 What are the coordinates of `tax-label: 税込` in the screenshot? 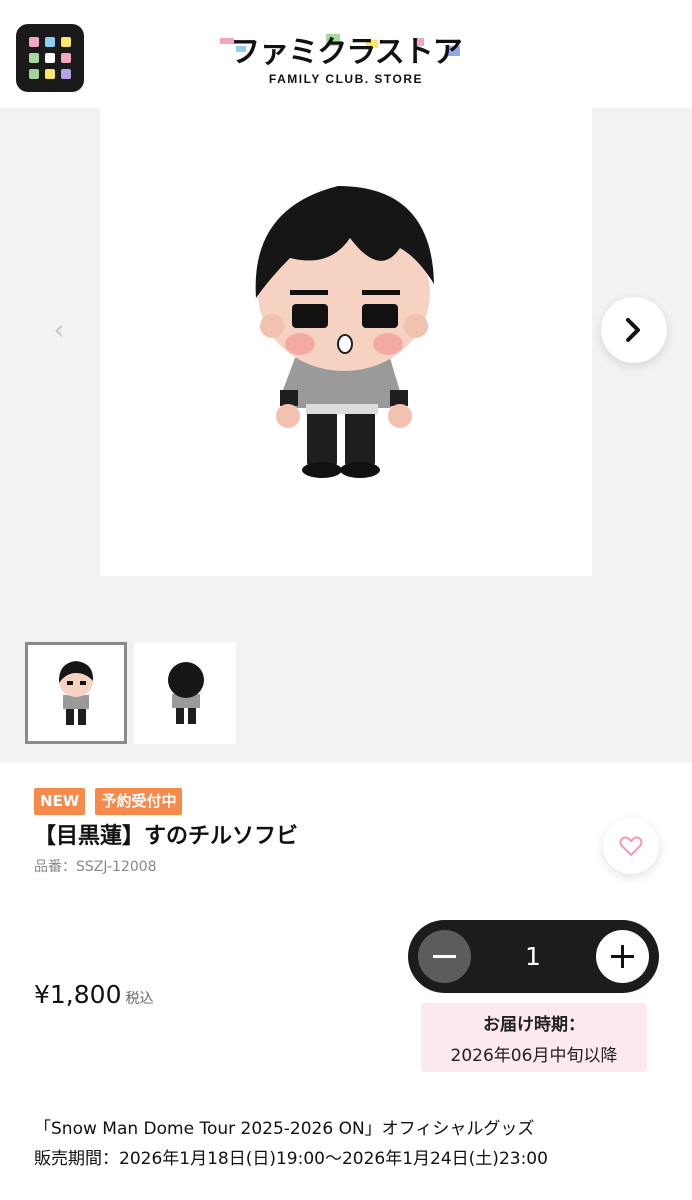 It's located at (139, 999).